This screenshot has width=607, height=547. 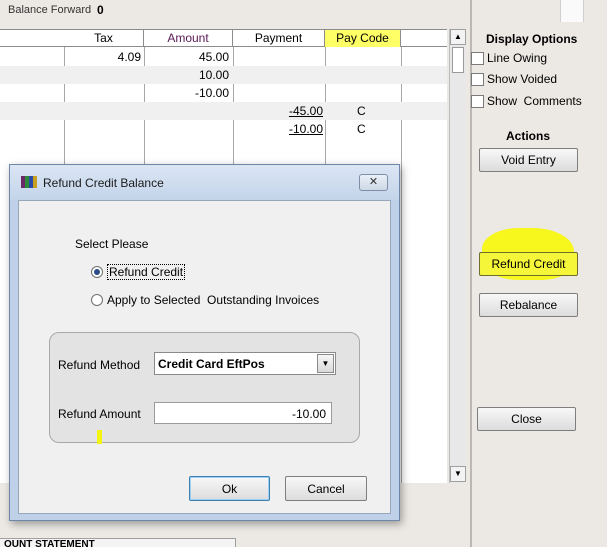 I want to click on cell-amount: -10.00, so click(x=211, y=93).